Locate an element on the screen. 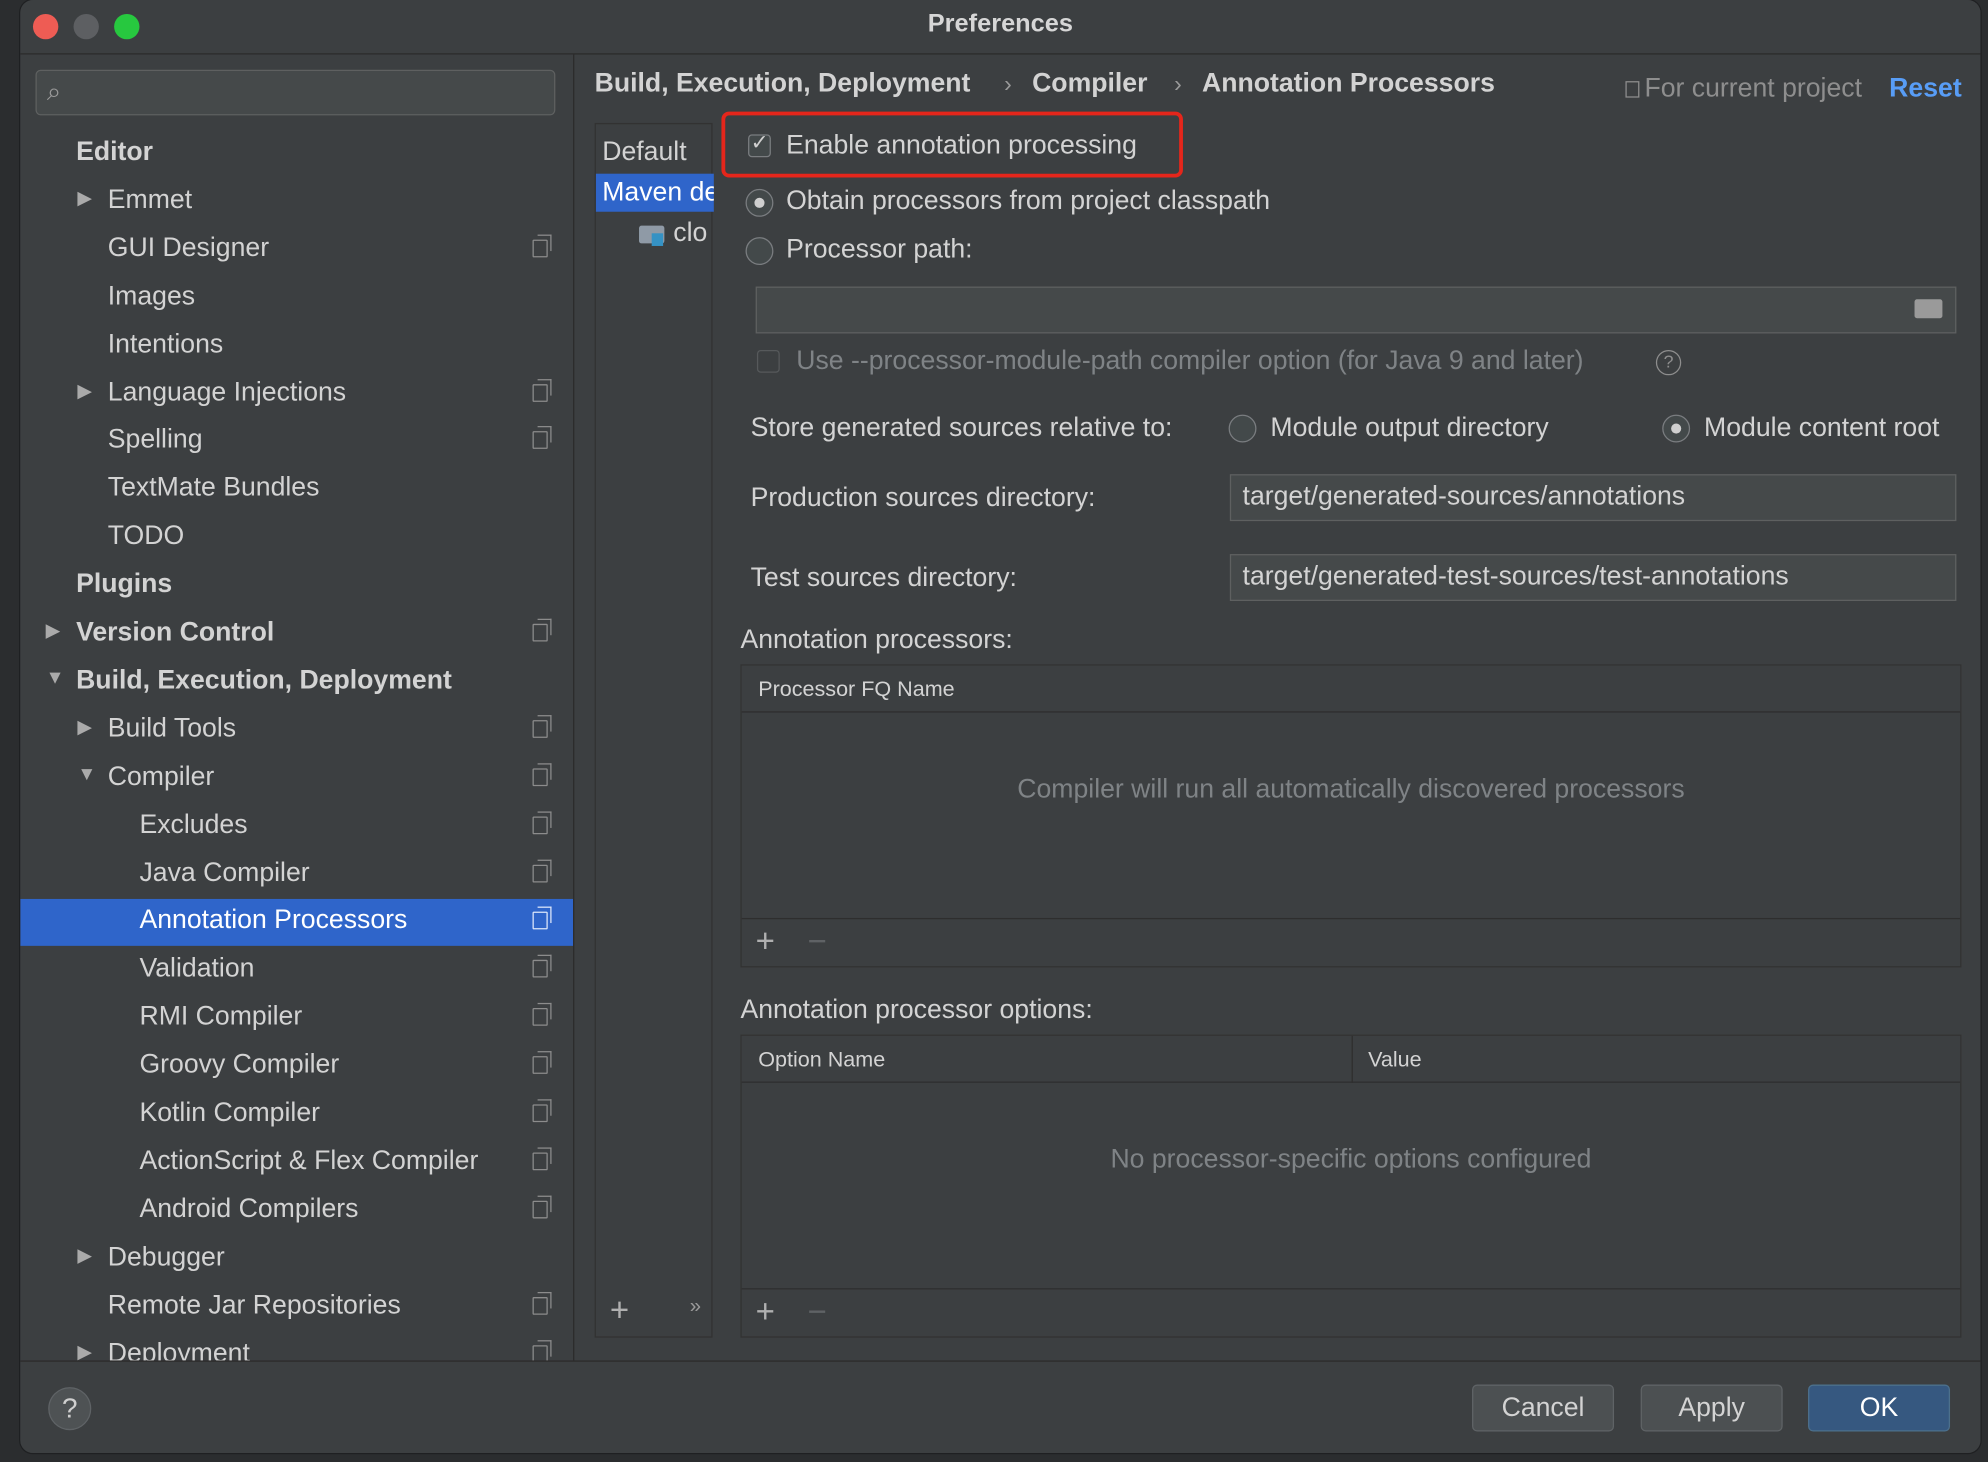 The width and height of the screenshot is (1988, 1462). sidebar-item-editor: Editor is located at coordinates (296, 154).